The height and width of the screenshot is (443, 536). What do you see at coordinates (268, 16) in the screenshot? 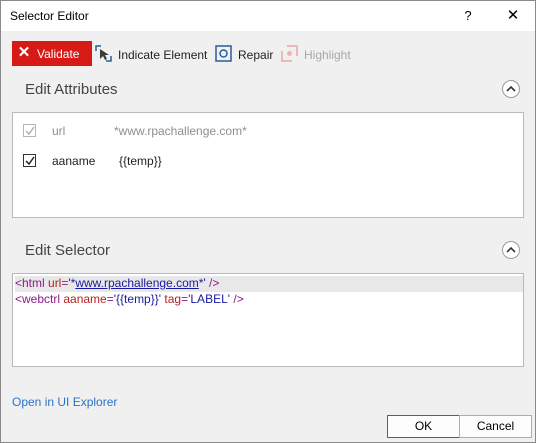
I see `title-bar: Selector Editor ? ✕` at bounding box center [268, 16].